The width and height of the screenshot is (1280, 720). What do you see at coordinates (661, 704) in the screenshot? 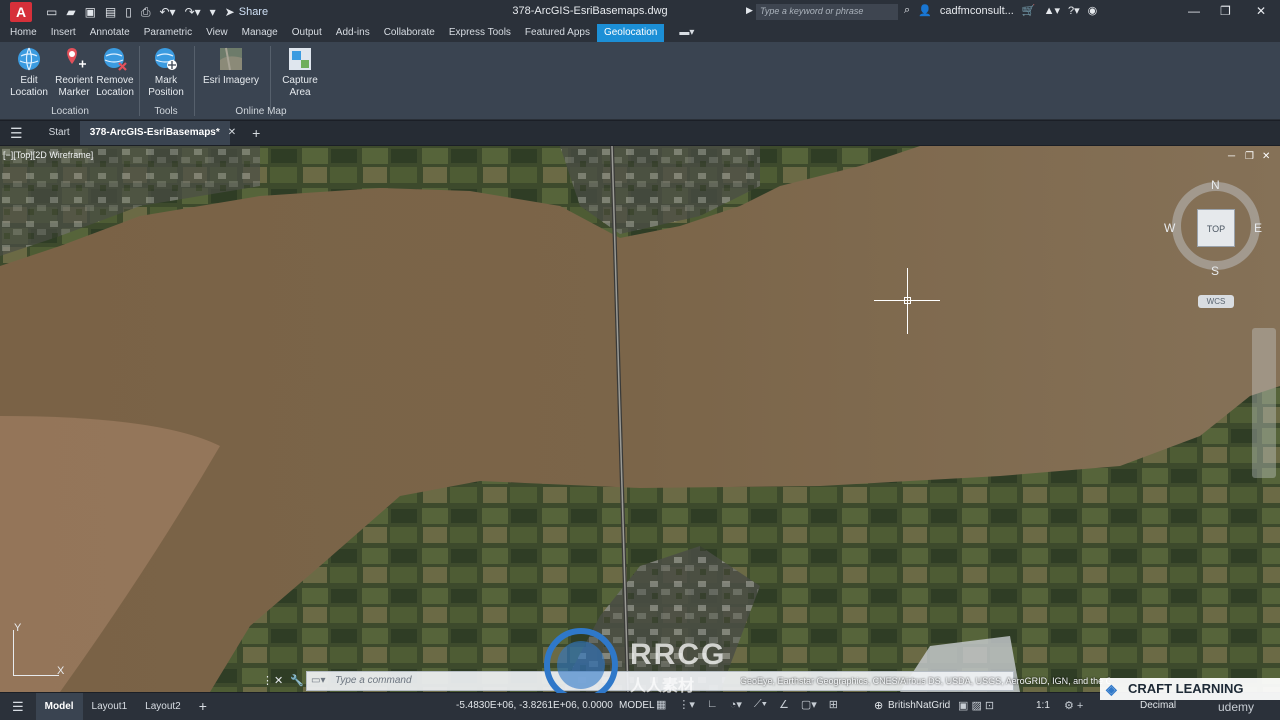
I see `grid-icon: ▦` at bounding box center [661, 704].